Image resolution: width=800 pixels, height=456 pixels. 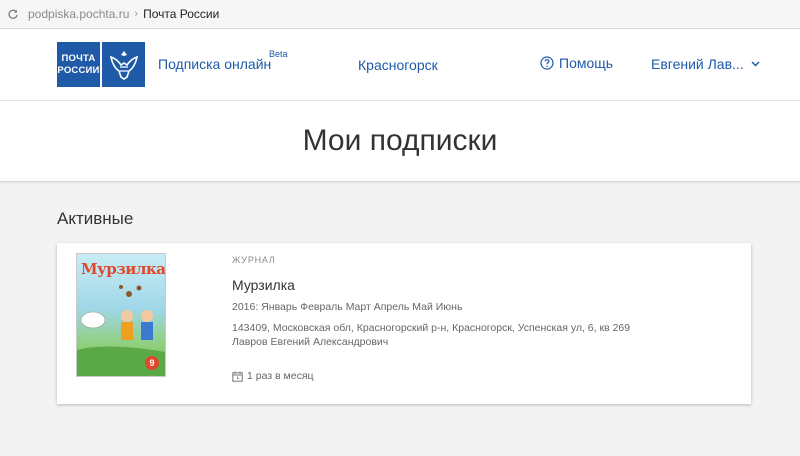 What do you see at coordinates (547, 63) in the screenshot?
I see `help-icon` at bounding box center [547, 63].